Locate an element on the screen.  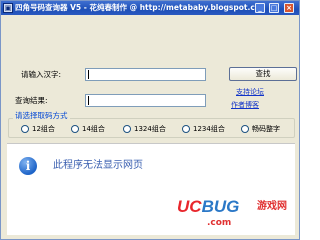
radio-label: 12组合 is located at coordinates (43, 129).